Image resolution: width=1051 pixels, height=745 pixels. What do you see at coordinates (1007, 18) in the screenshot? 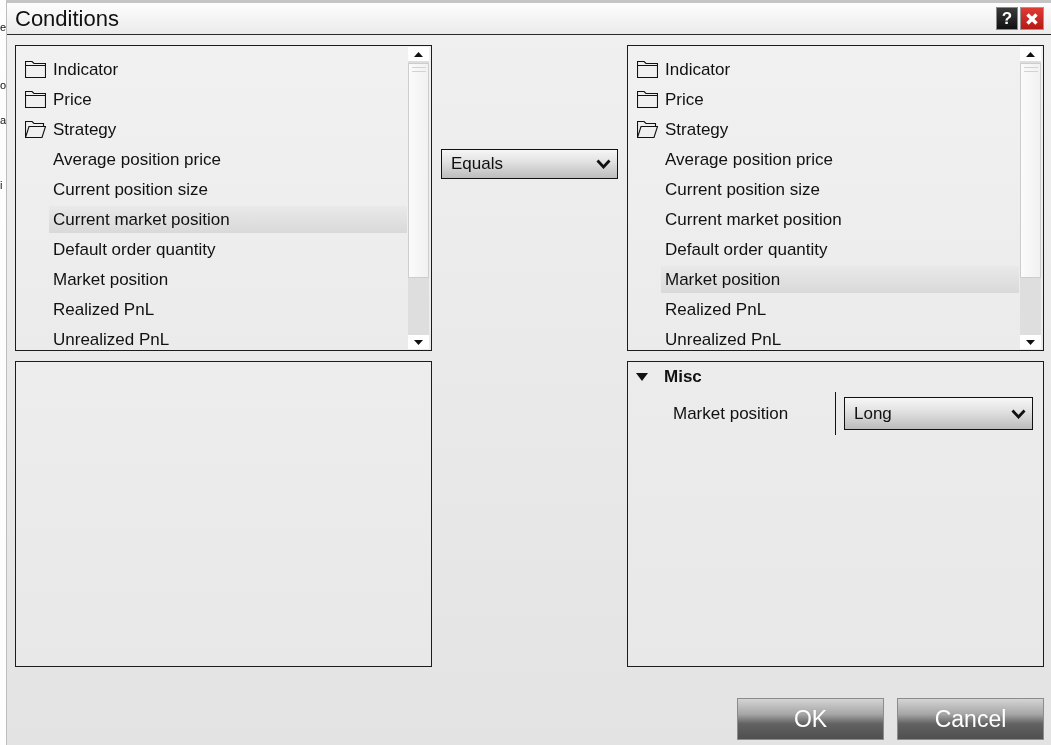
I see `help-button: ?` at bounding box center [1007, 18].